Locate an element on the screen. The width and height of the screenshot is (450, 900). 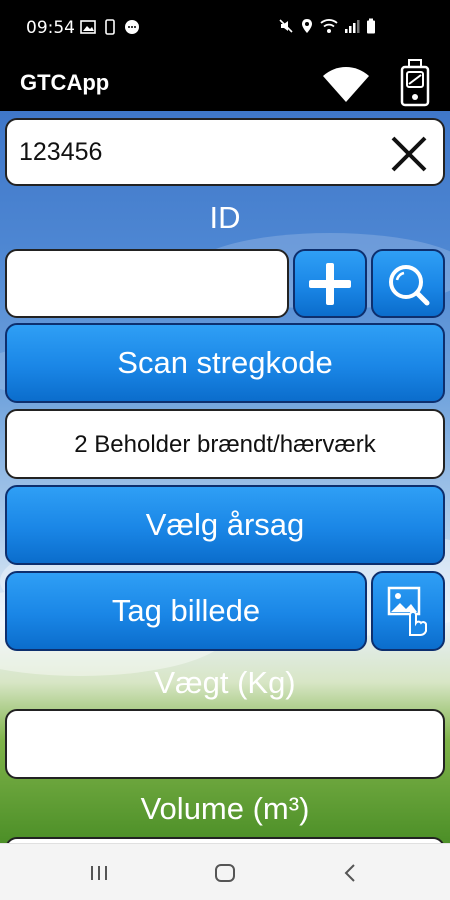
search-button is located at coordinates (408, 283).